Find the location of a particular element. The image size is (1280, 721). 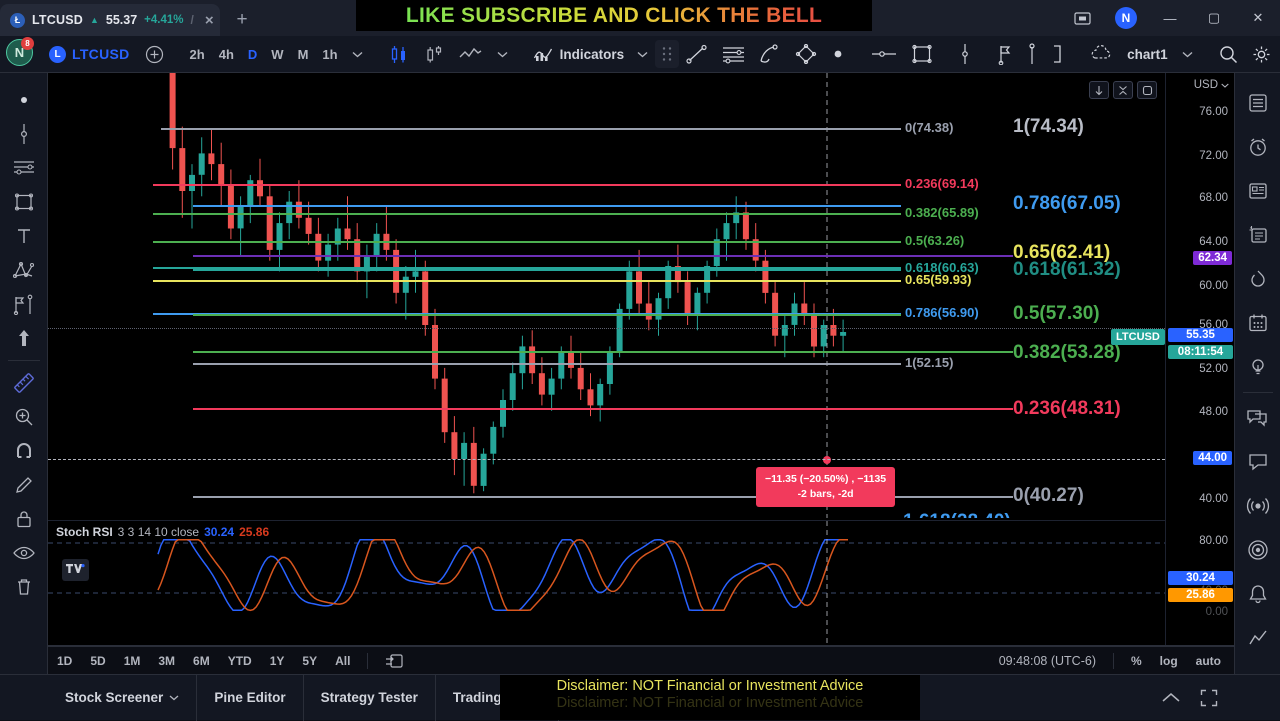

lock-icon is located at coordinates (24, 519).